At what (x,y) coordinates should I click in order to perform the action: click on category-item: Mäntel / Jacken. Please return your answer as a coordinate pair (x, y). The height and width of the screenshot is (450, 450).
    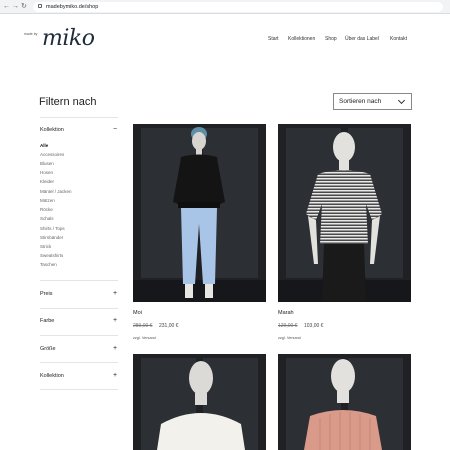
    Looking at the image, I should click on (56, 192).